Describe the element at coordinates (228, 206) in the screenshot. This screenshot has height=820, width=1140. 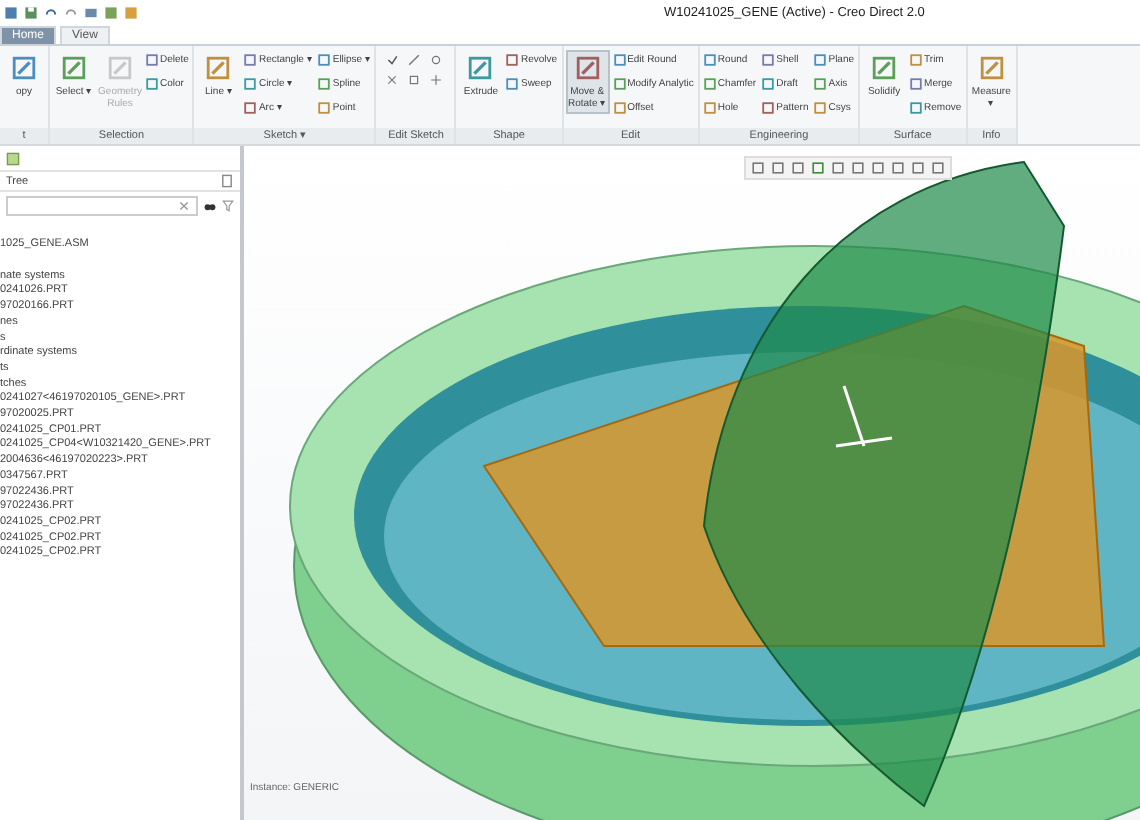
I see `filter-icon` at that location.